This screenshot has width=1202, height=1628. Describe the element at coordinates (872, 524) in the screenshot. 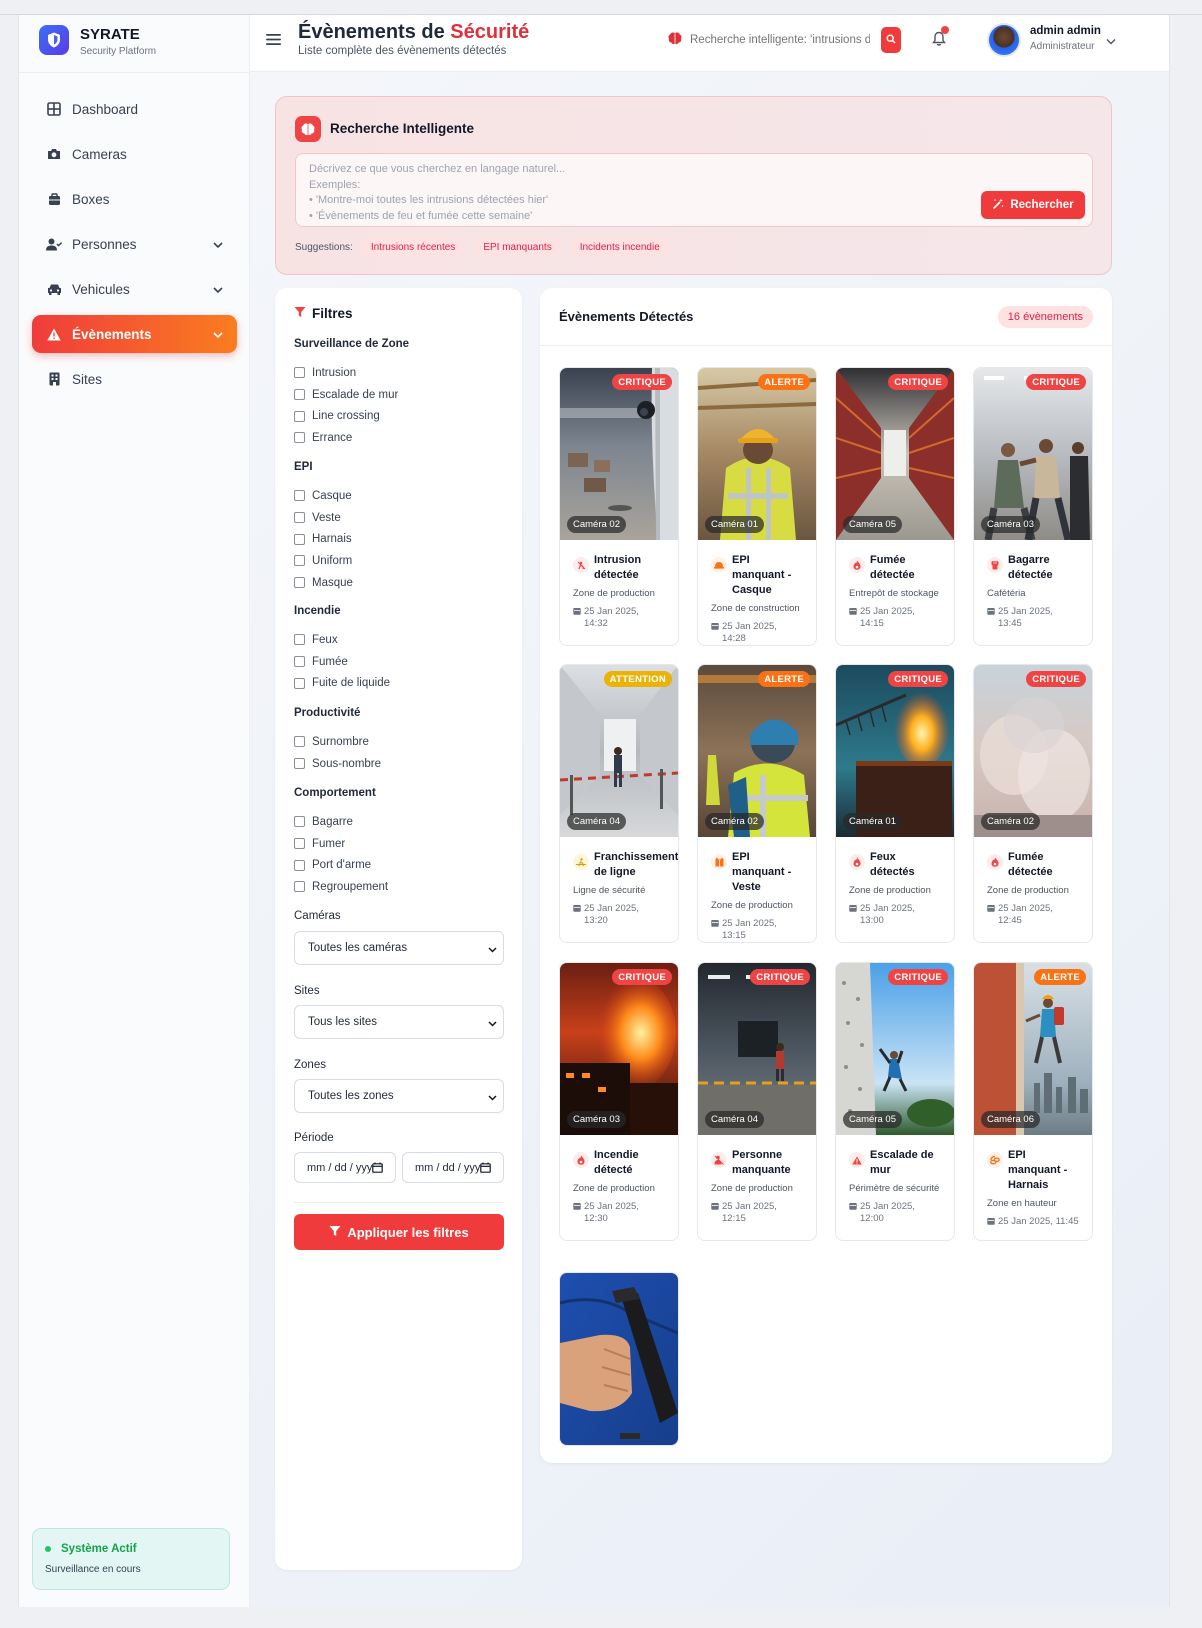

I see `camera-label: Caméra 05` at that location.